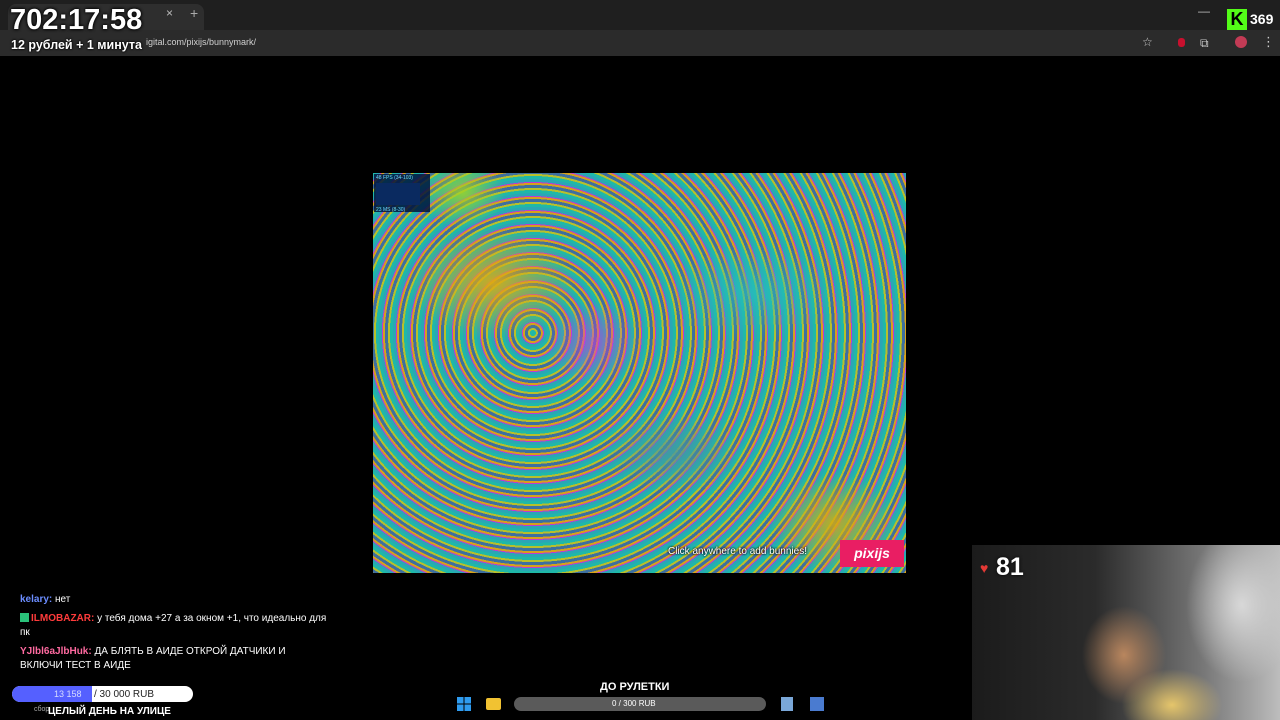 The height and width of the screenshot is (720, 1280). What do you see at coordinates (194, 13) in the screenshot?
I see `new-tab-icon: +` at bounding box center [194, 13].